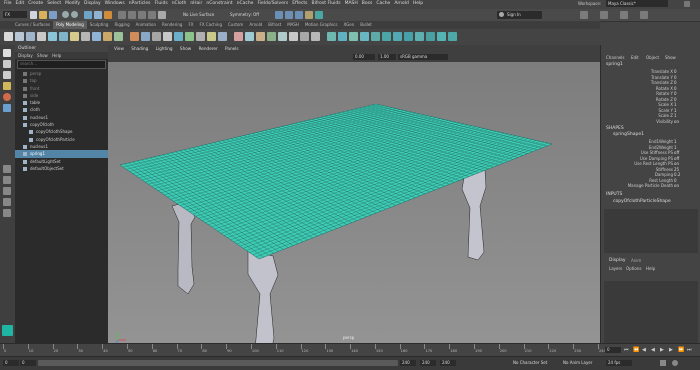 The height and width of the screenshot is (370, 700). Describe the element at coordinates (244, 14) in the screenshot. I see `symmetry-dropdown: Symmetry: Off` at that location.